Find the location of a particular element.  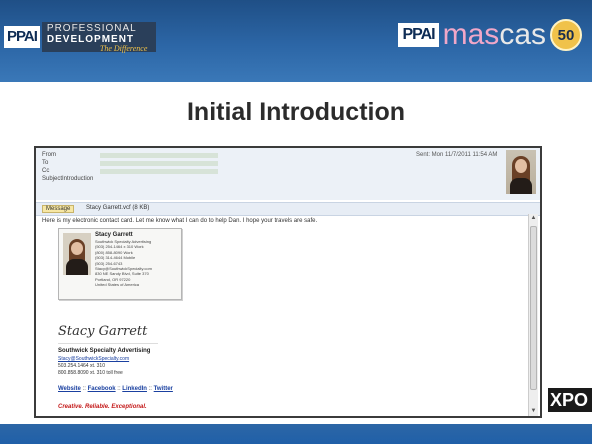

email-scrollbar: ▲ ▼ is located at coordinates (533, 315).